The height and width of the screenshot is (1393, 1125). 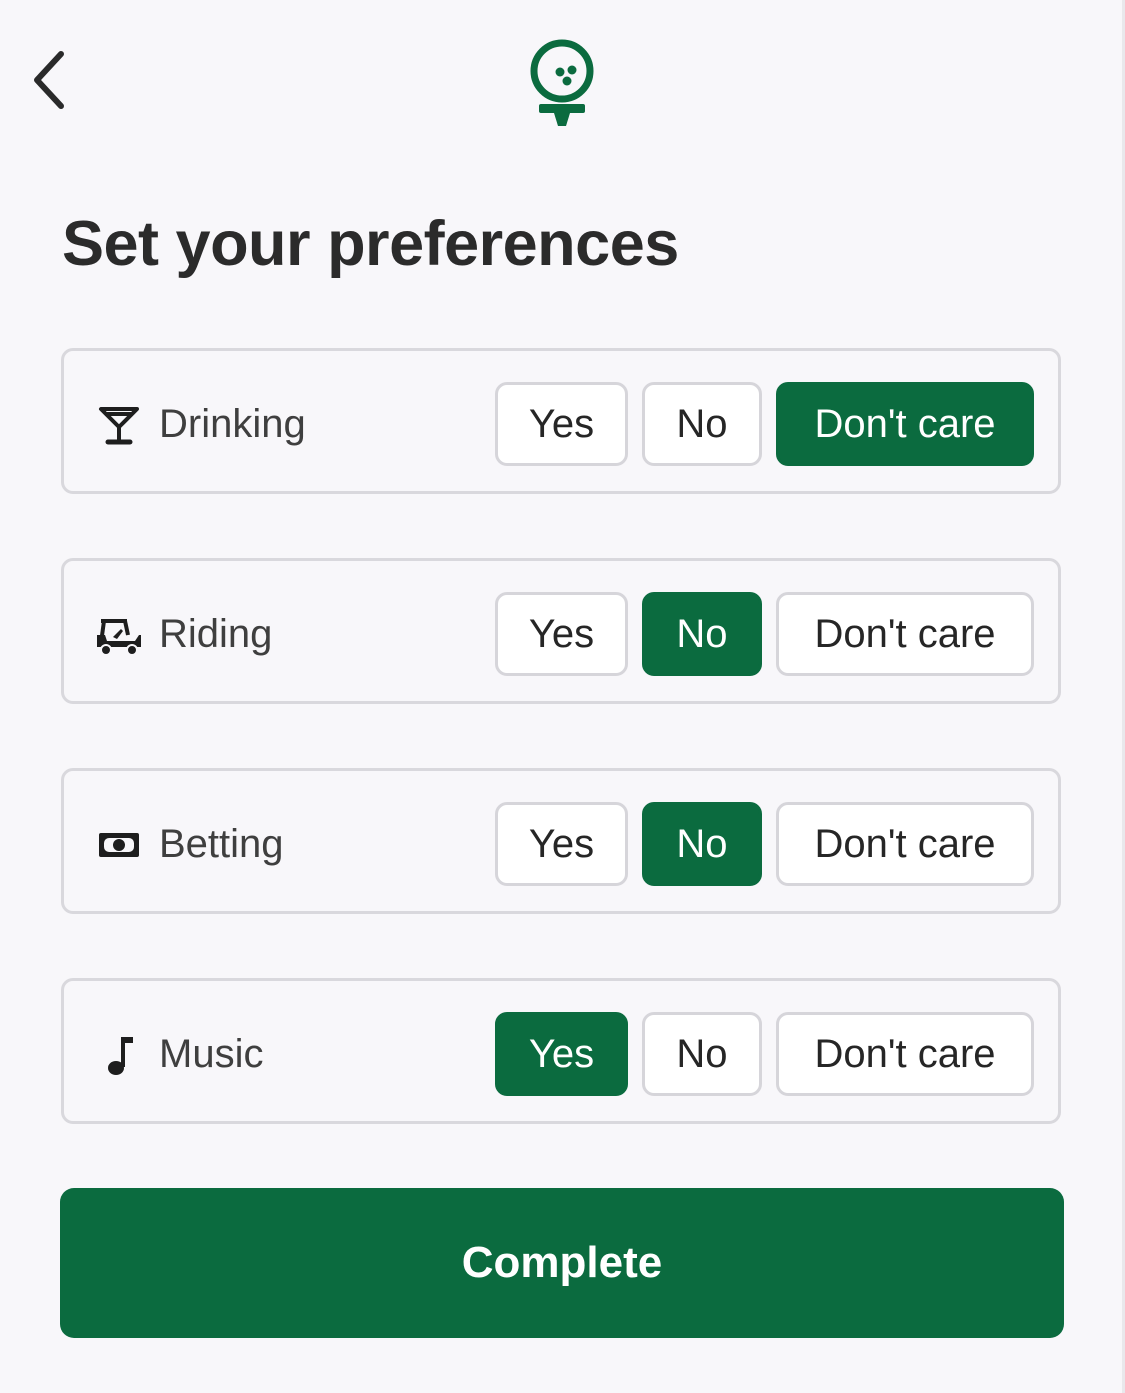 What do you see at coordinates (211, 1054) in the screenshot?
I see `preference-label-music: Music` at bounding box center [211, 1054].